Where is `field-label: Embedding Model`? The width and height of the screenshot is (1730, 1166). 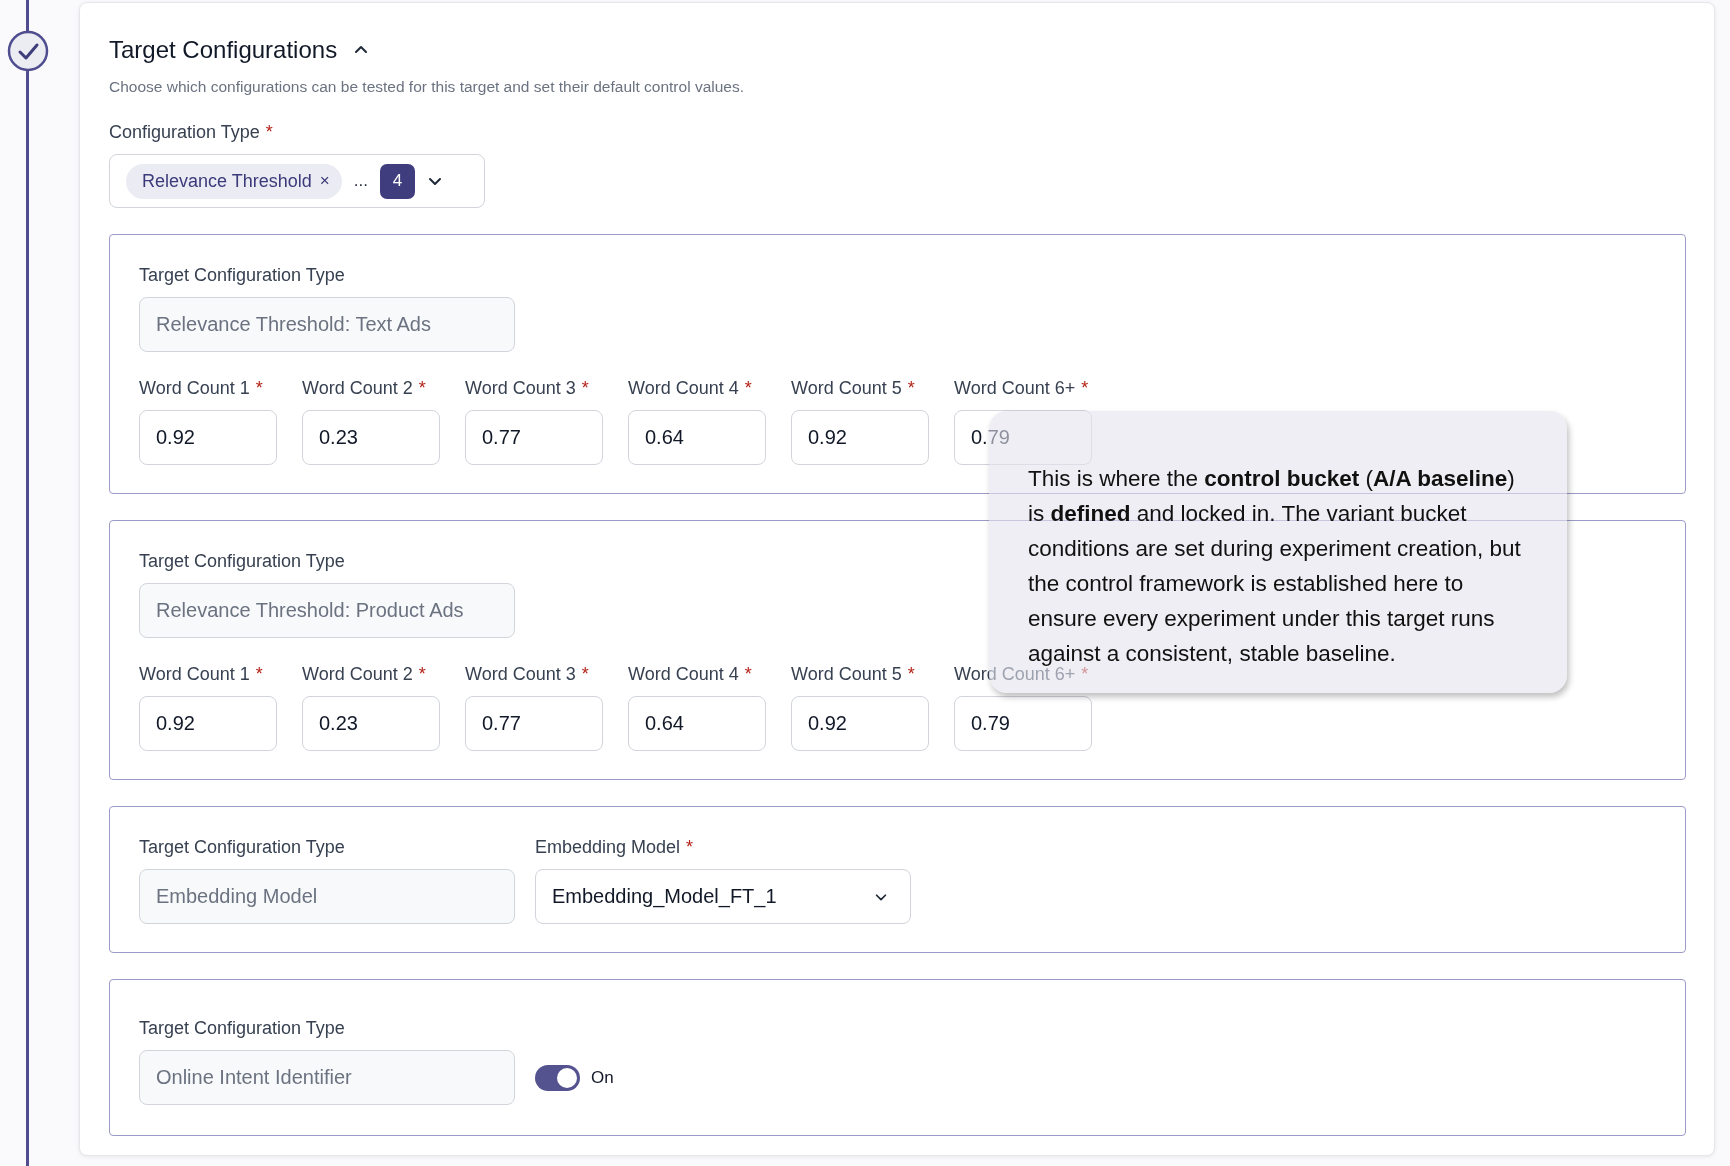 field-label: Embedding Model is located at coordinates (608, 847).